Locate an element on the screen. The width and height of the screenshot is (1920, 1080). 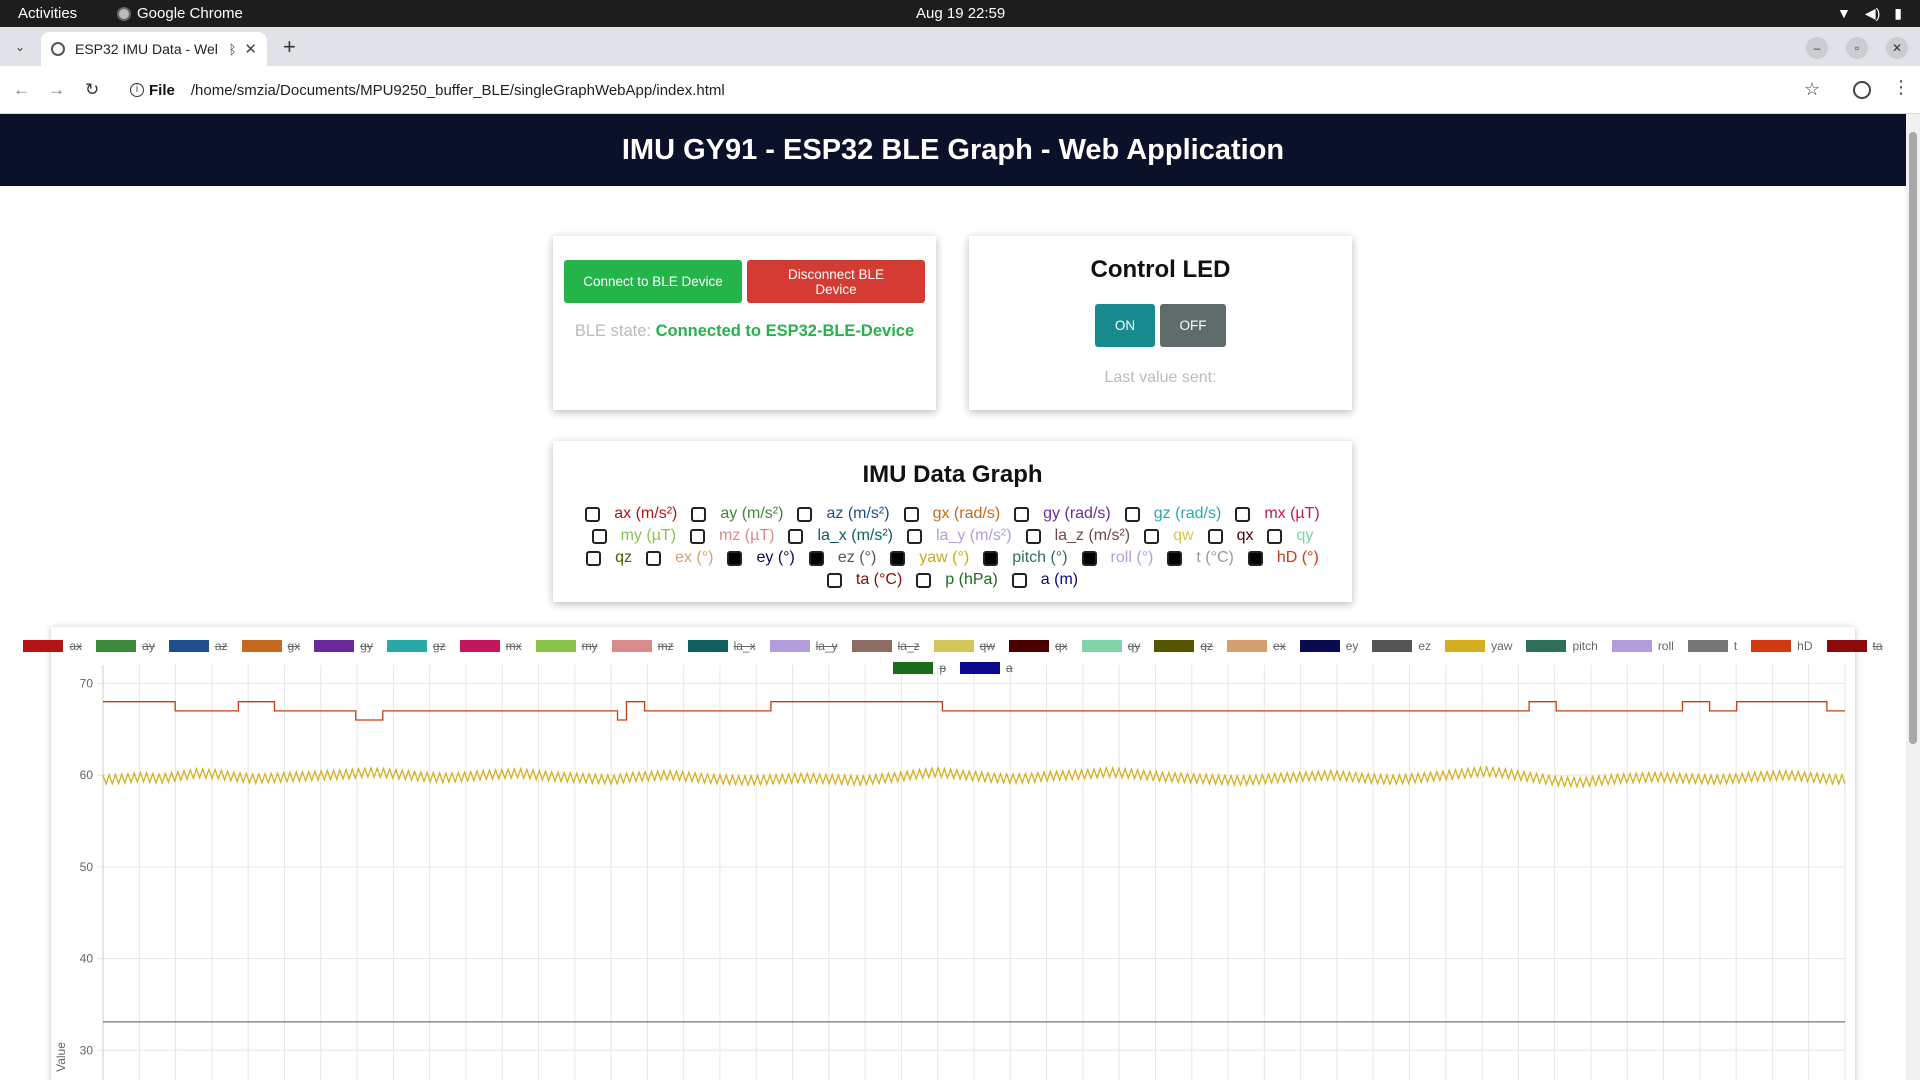
series-toggle: qw is located at coordinates (1169, 536).